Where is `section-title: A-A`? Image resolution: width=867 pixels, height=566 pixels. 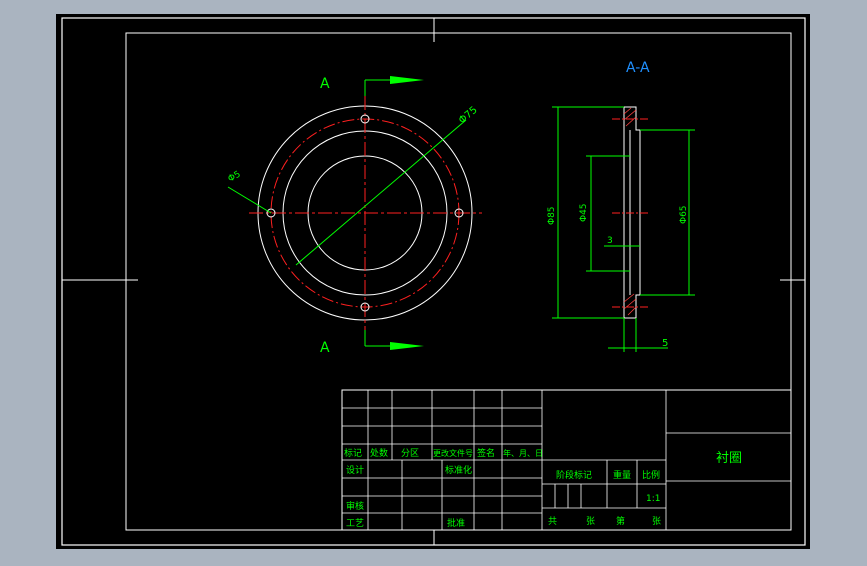 section-title: A-A is located at coordinates (638, 68).